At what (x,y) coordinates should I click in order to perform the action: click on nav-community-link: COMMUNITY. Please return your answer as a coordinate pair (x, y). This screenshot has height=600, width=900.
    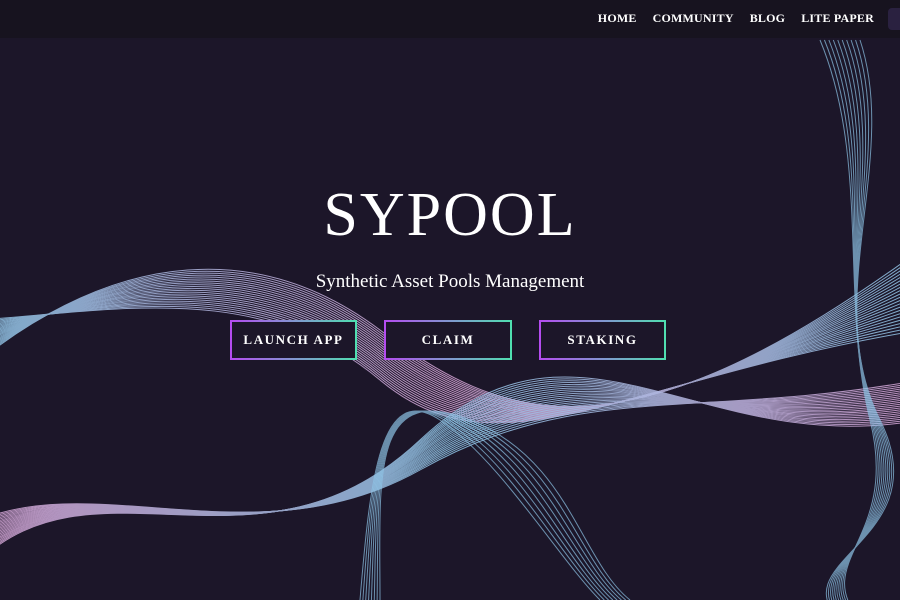
    Looking at the image, I should click on (693, 18).